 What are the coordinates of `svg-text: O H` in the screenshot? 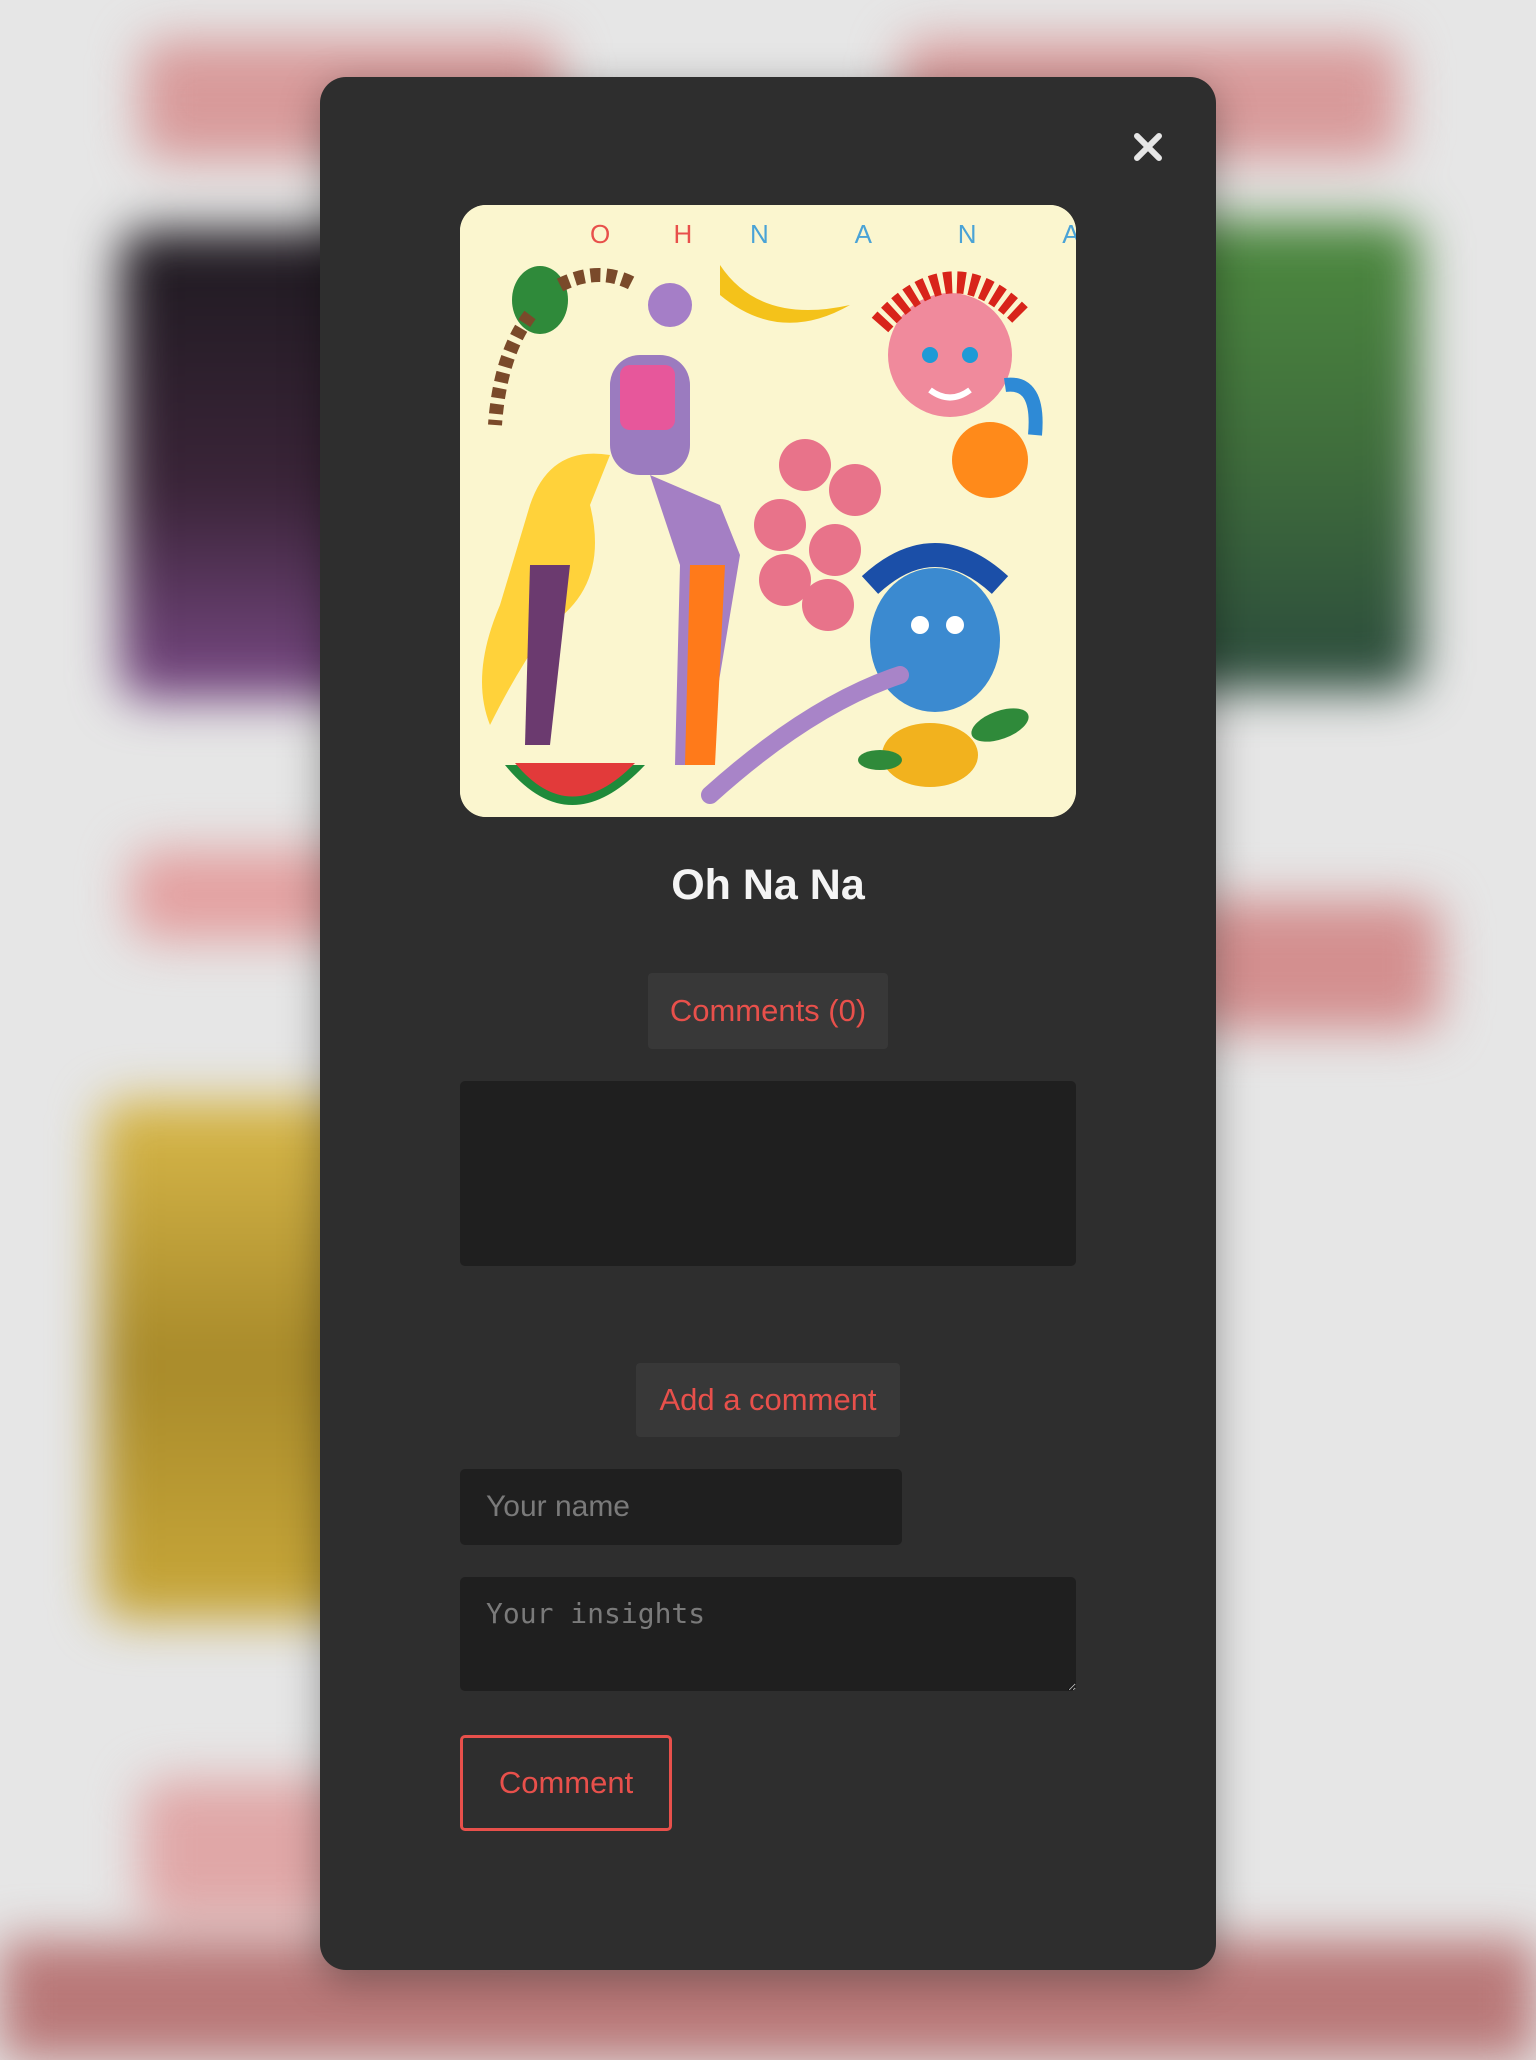 It's located at (655, 234).